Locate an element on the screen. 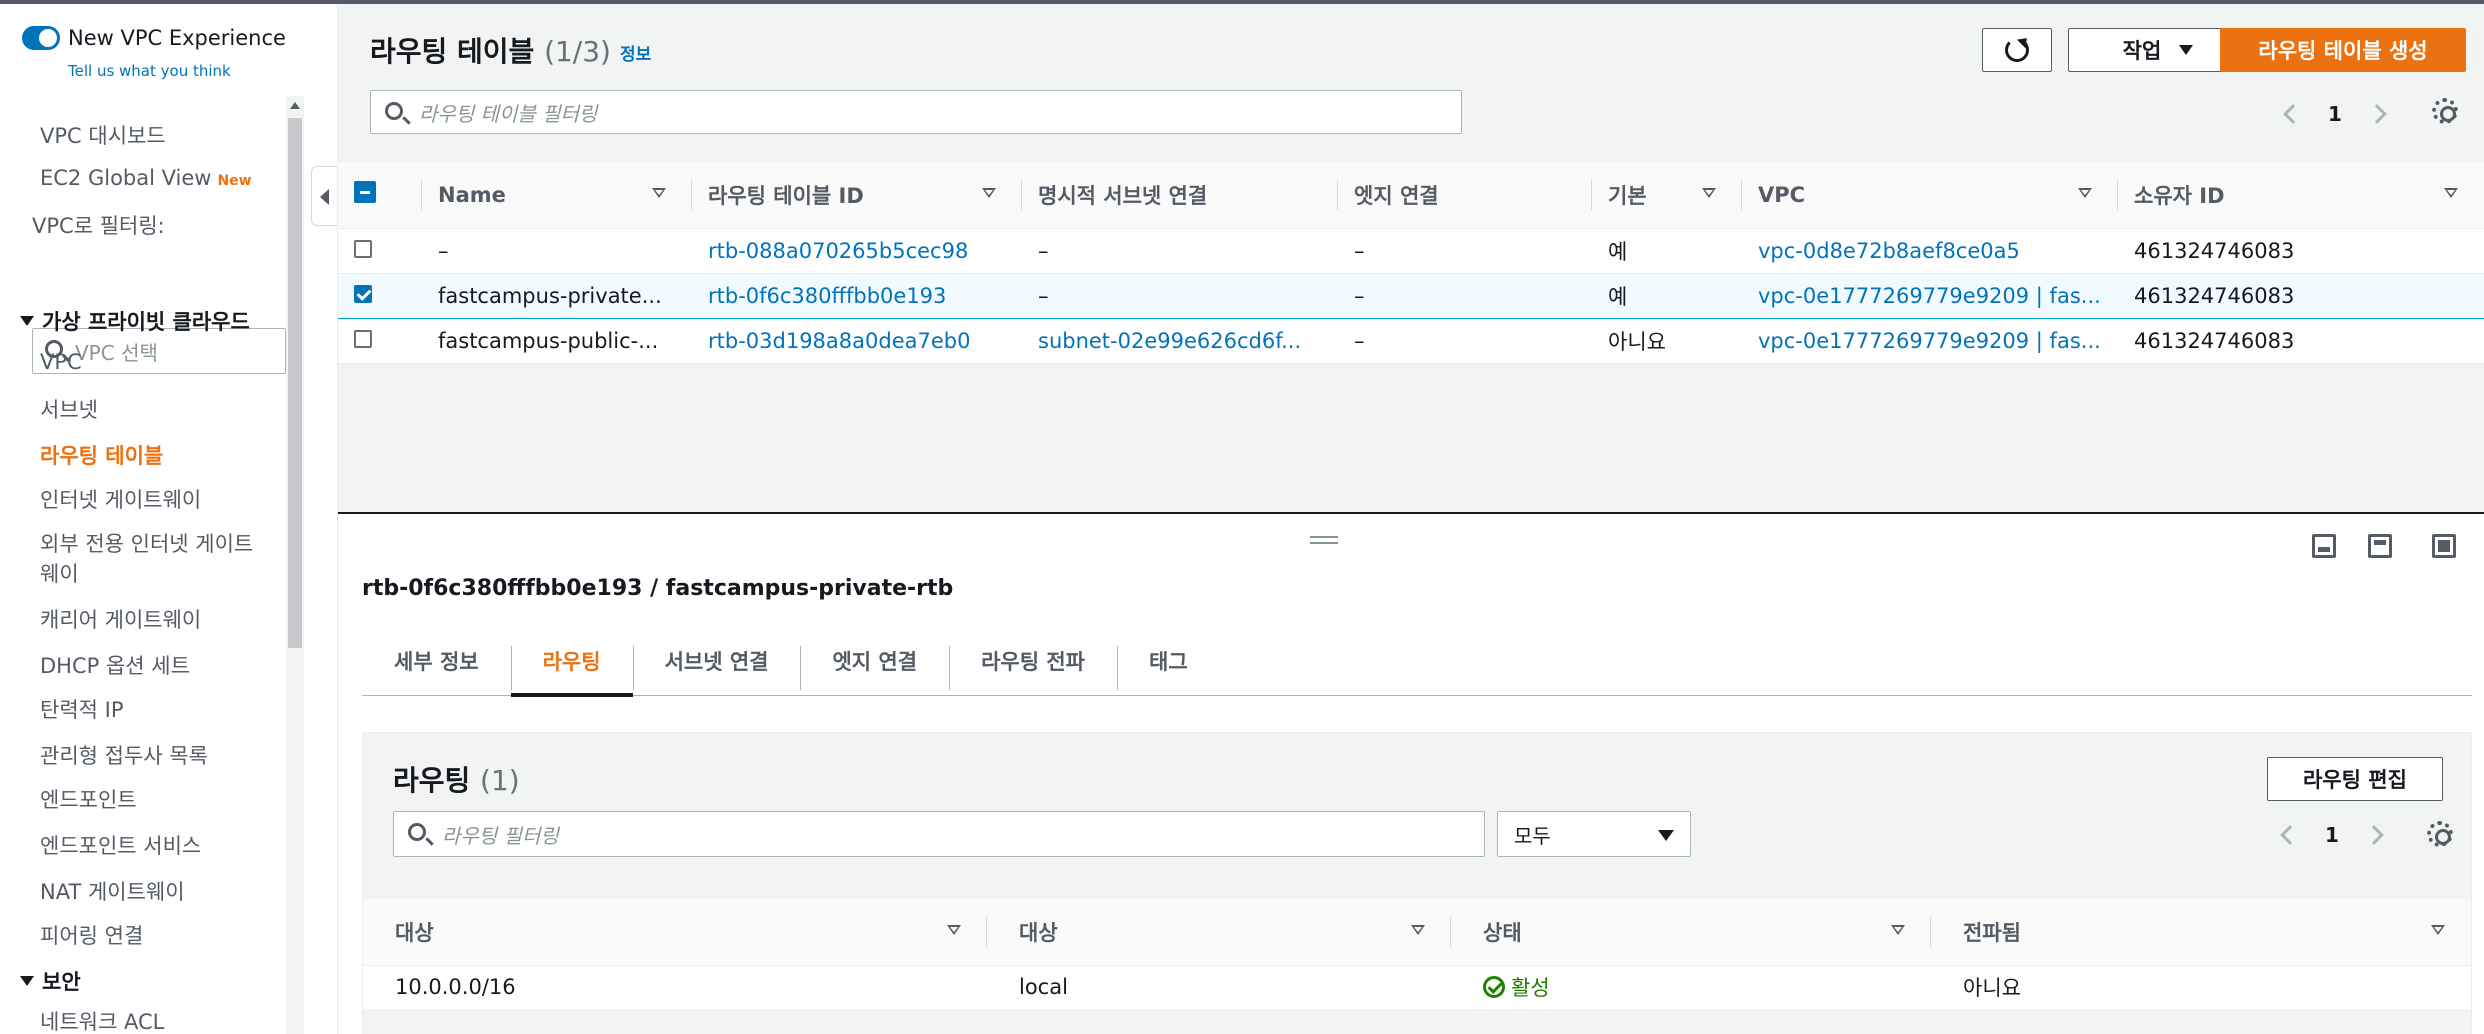  sidebar-item-endpoint-services: 엔드포인트 서비스 is located at coordinates (120, 845).